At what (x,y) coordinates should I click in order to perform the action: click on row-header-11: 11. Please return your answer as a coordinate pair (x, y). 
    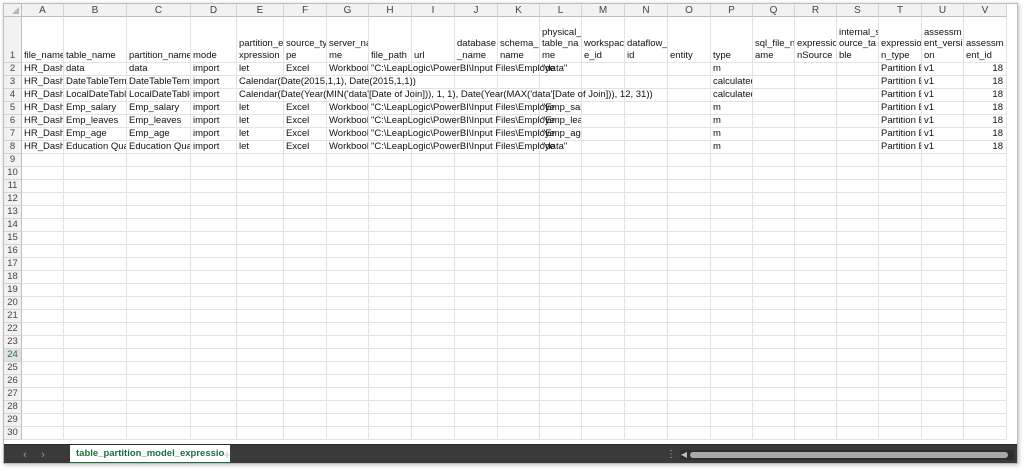
    Looking at the image, I should click on (13, 186).